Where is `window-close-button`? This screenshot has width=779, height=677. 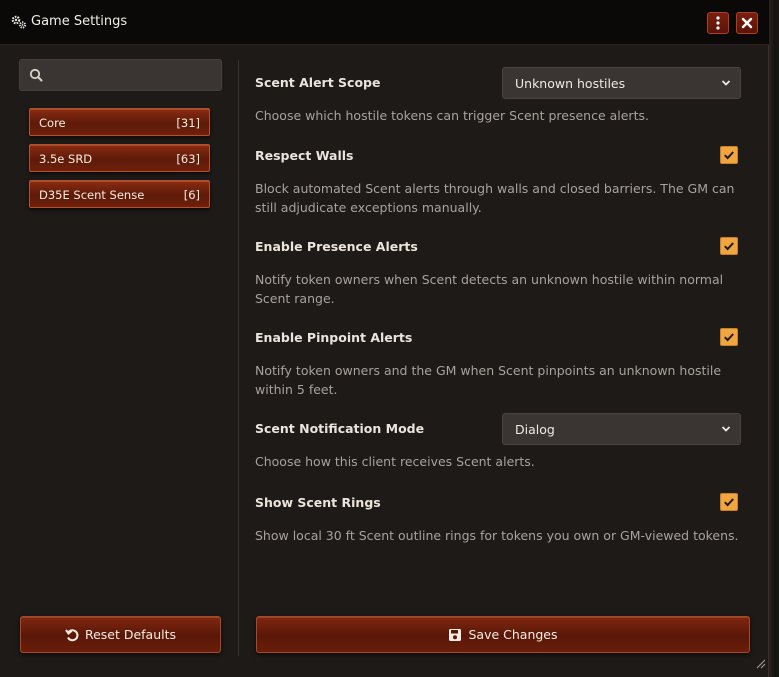 window-close-button is located at coordinates (747, 23).